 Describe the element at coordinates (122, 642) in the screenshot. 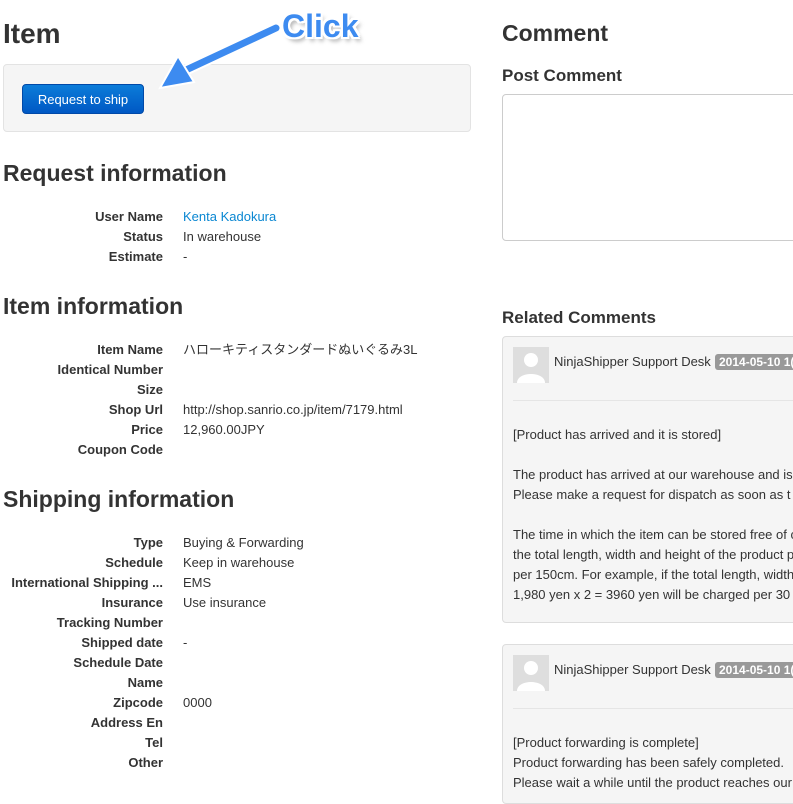

I see `shipping-info-label: Shipped date` at that location.